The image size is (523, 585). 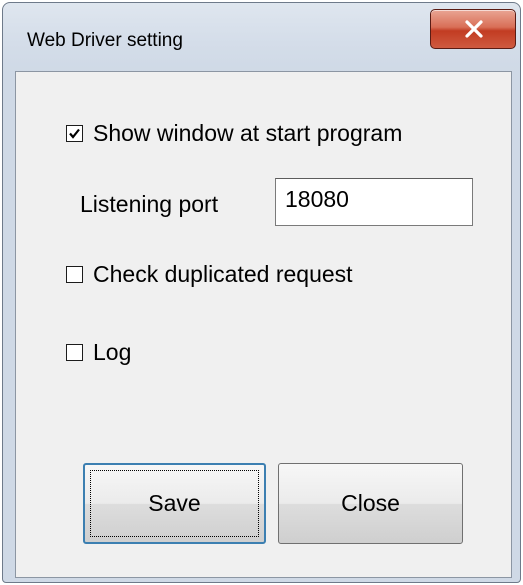 I want to click on show-window-label: Show window at start program, so click(x=248, y=133).